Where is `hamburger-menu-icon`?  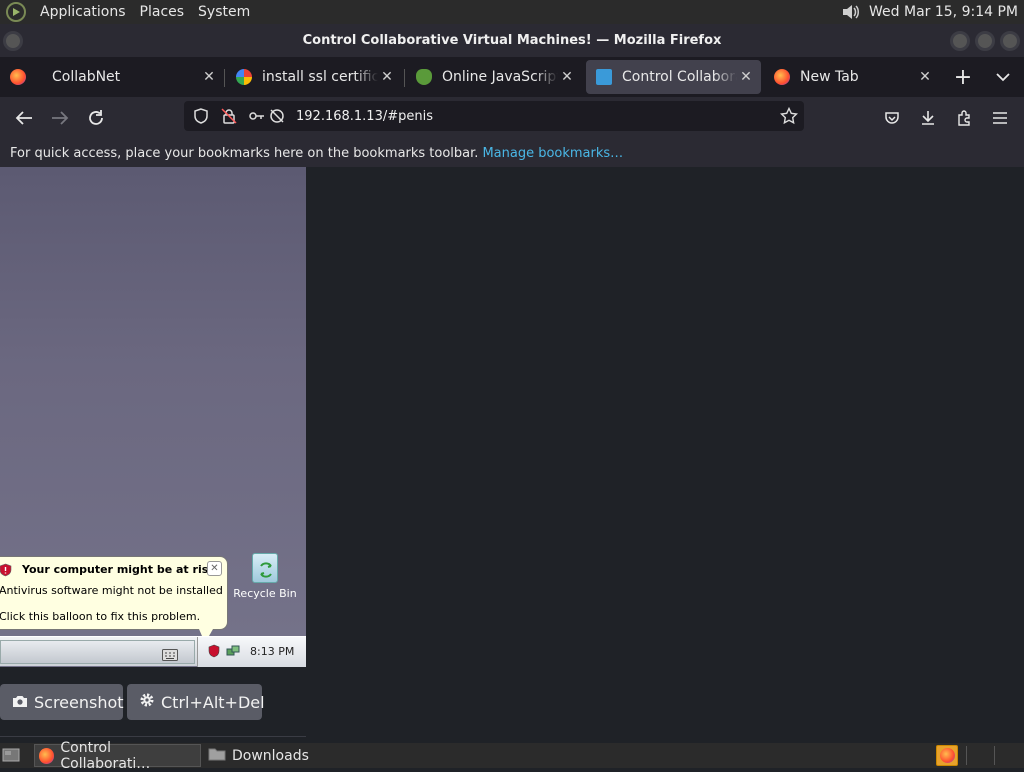
hamburger-menu-icon is located at coordinates (1000, 118).